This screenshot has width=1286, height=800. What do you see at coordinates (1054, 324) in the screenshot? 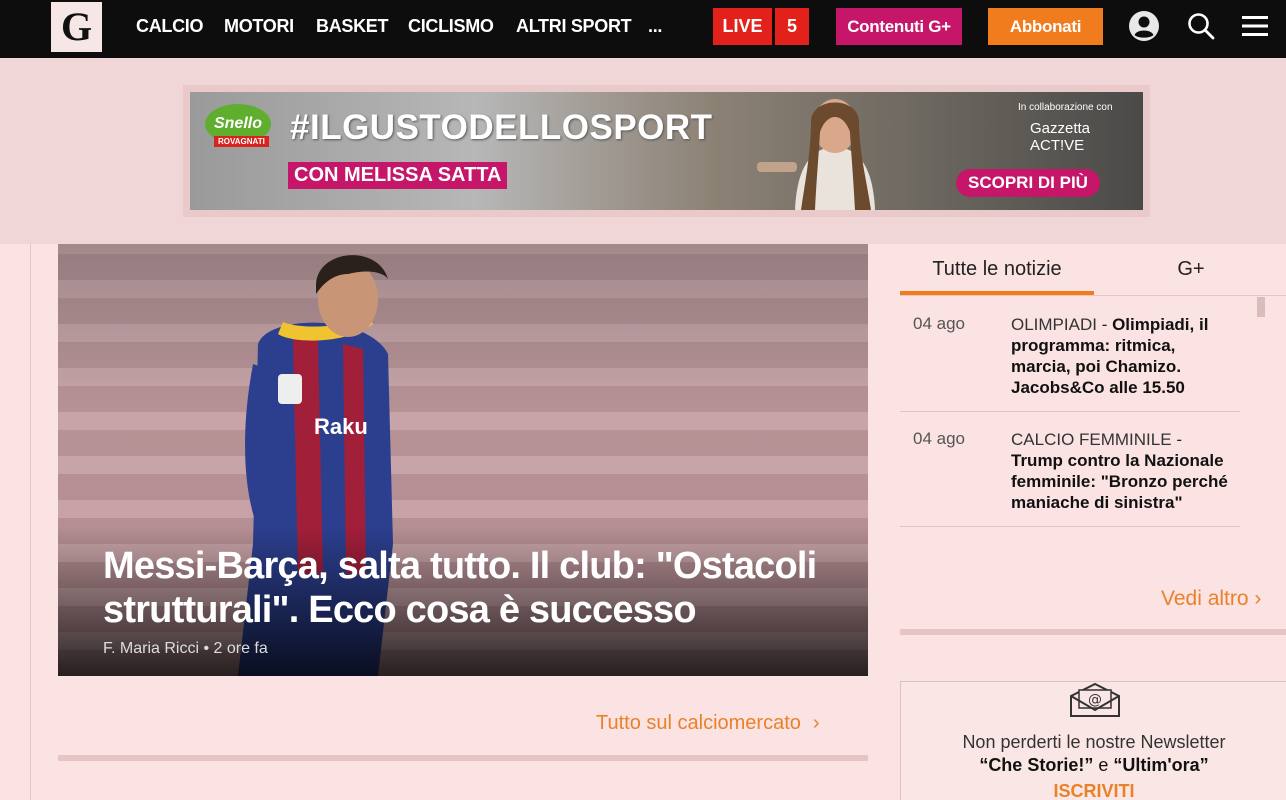
I see `news-category: OLIMPIADI` at bounding box center [1054, 324].